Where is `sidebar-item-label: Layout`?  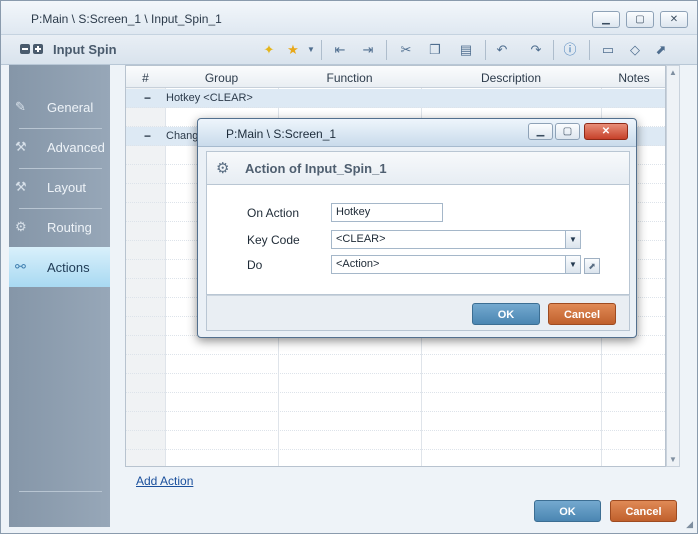 sidebar-item-label: Layout is located at coordinates (67, 187).